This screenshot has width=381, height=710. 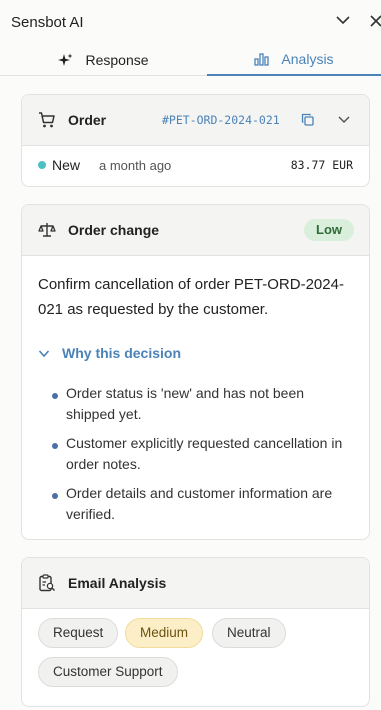 What do you see at coordinates (122, 353) in the screenshot?
I see `why-decision-label: Why this decision` at bounding box center [122, 353].